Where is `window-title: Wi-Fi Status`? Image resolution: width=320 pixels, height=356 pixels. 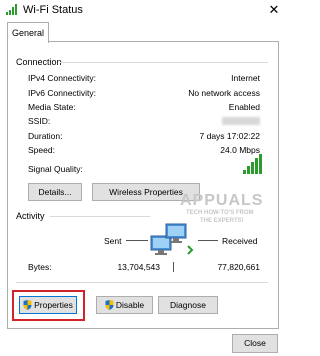 window-title: Wi-Fi Status is located at coordinates (53, 10).